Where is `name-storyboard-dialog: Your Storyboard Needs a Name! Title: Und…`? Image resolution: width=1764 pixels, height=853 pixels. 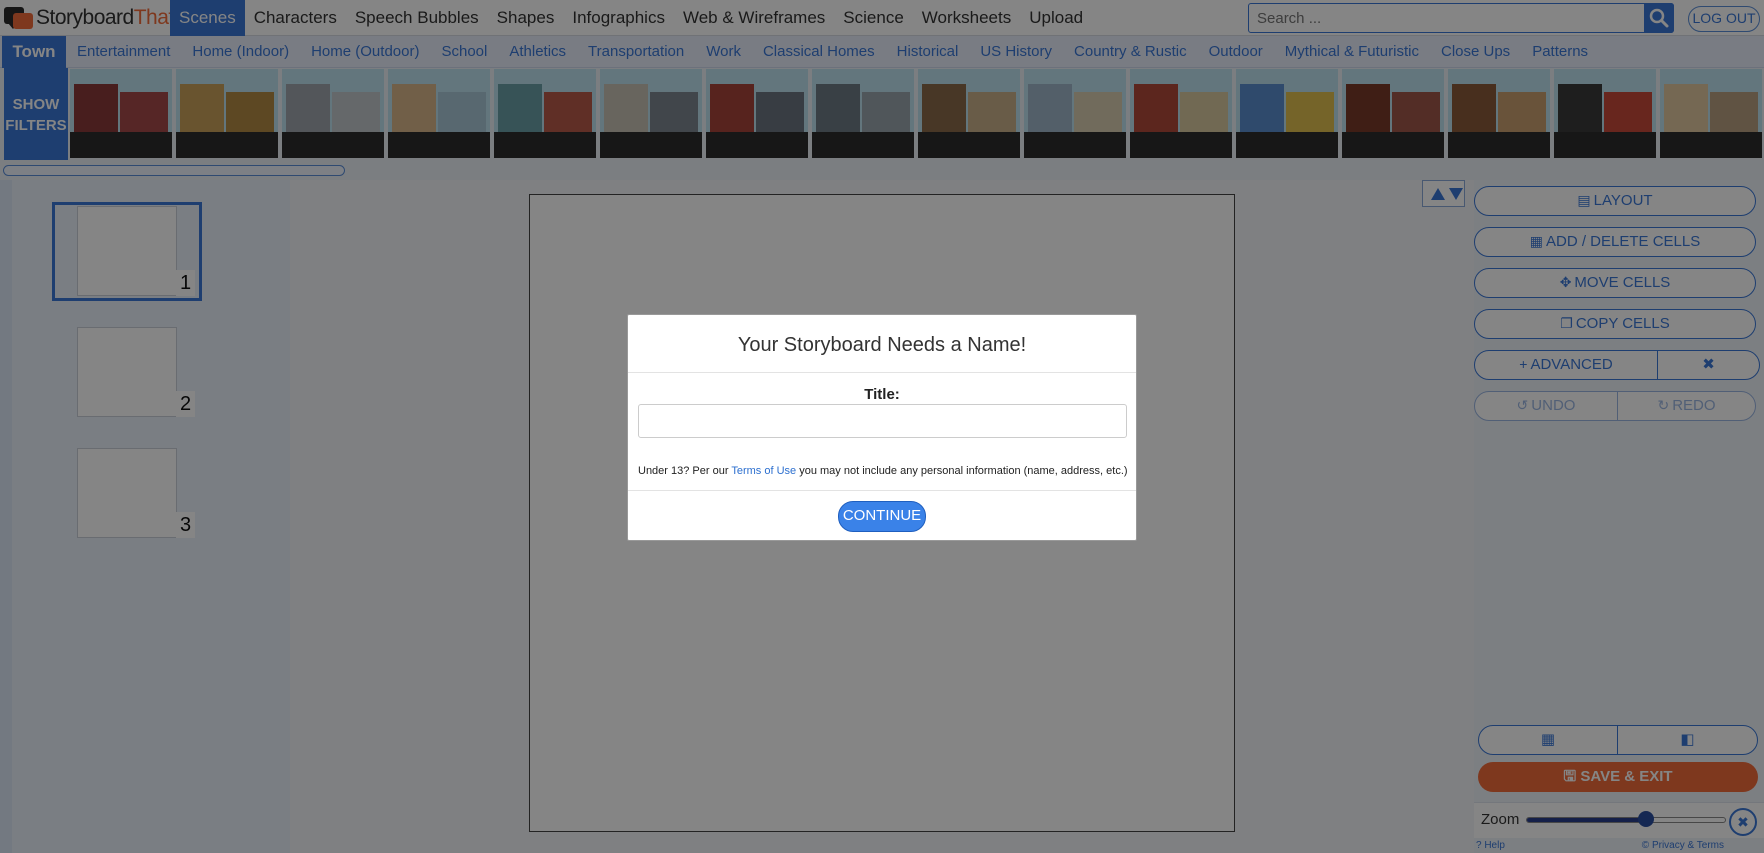 name-storyboard-dialog: Your Storyboard Needs a Name! Title: Und… is located at coordinates (882, 427).